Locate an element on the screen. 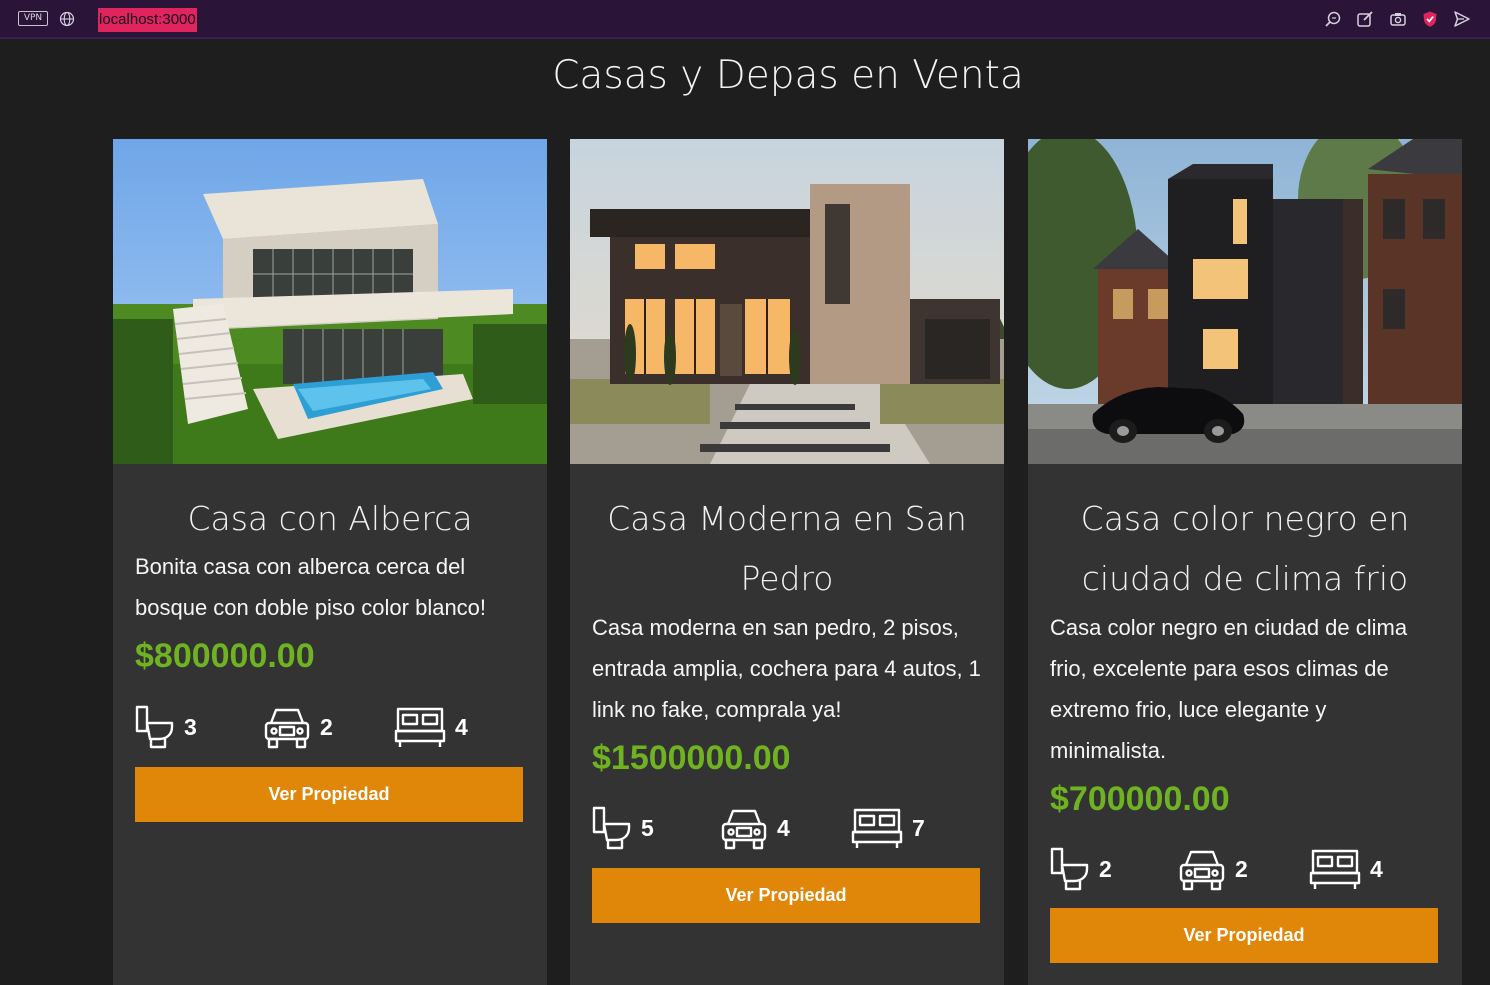 The height and width of the screenshot is (985, 1490). property-features: 3 2 4 is located at coordinates (331, 727).